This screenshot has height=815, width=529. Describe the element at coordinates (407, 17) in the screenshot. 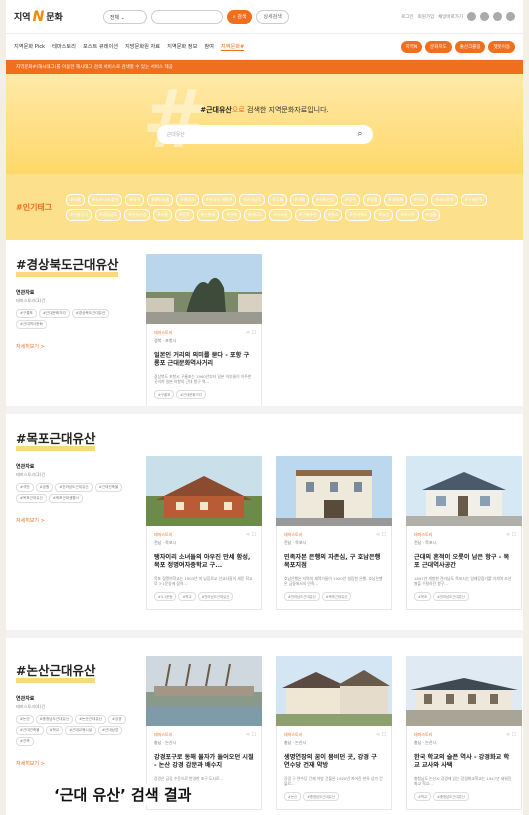

I see `login-link: 로그인` at that location.